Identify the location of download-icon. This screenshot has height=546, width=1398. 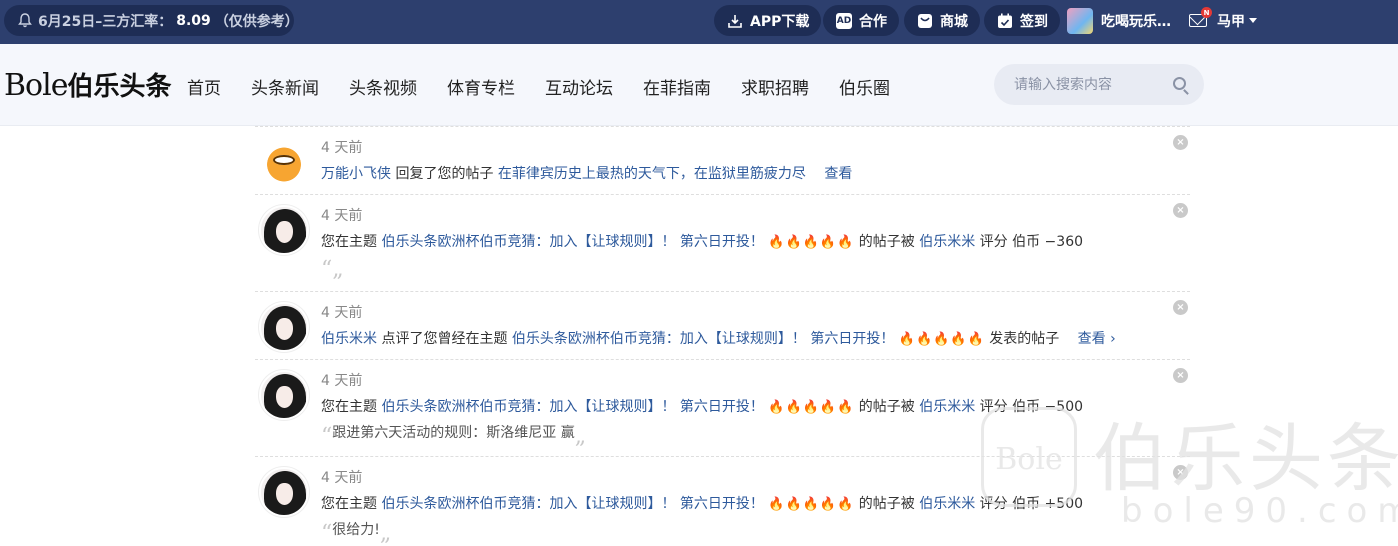
(735, 21).